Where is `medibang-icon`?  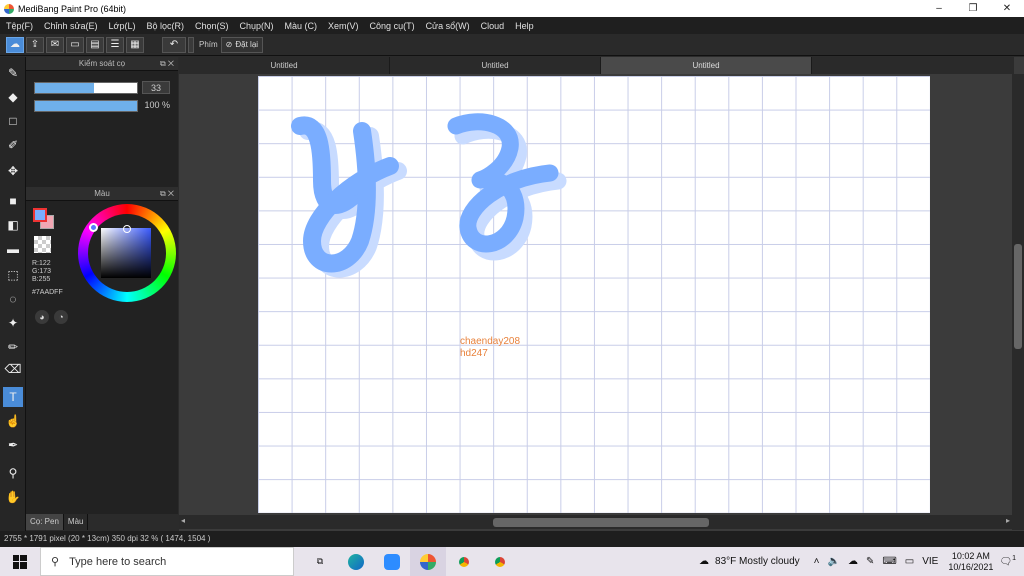 medibang-icon is located at coordinates (428, 561).